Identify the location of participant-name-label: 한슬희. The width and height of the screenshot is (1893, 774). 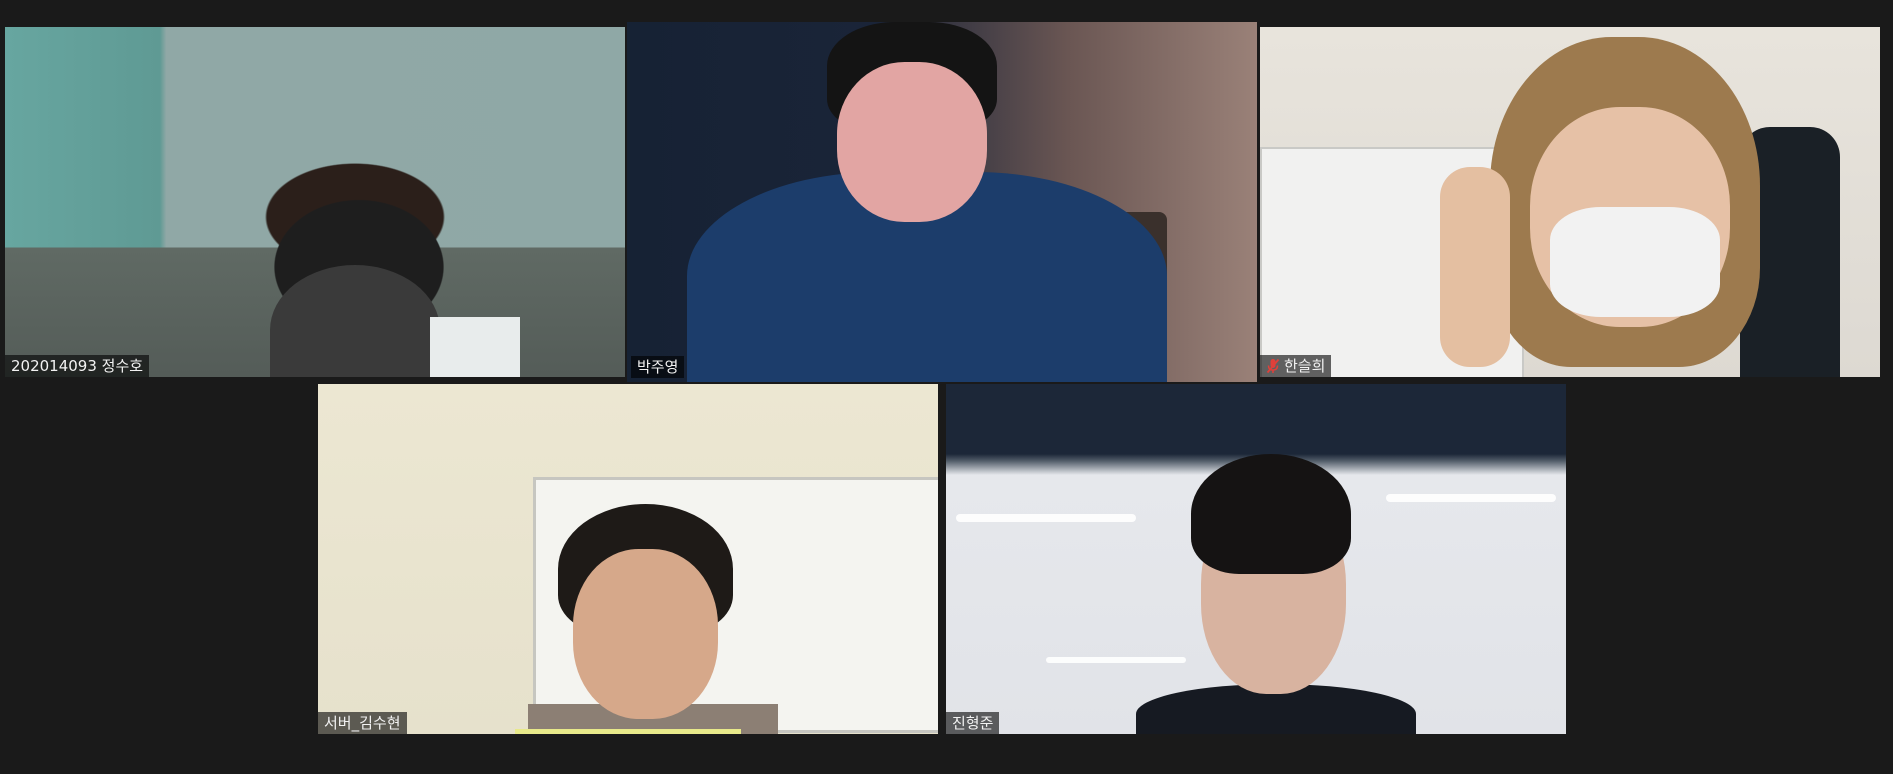
(1305, 366).